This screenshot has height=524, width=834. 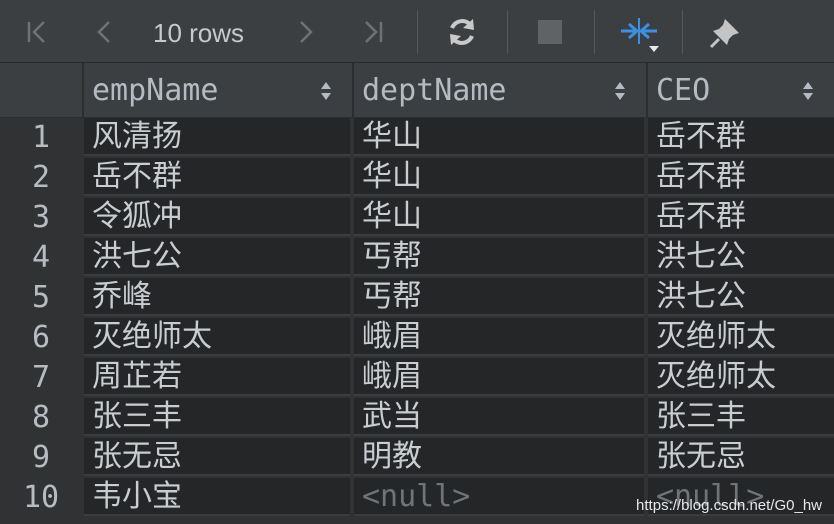 What do you see at coordinates (41, 338) in the screenshot?
I see `row-number: 6` at bounding box center [41, 338].